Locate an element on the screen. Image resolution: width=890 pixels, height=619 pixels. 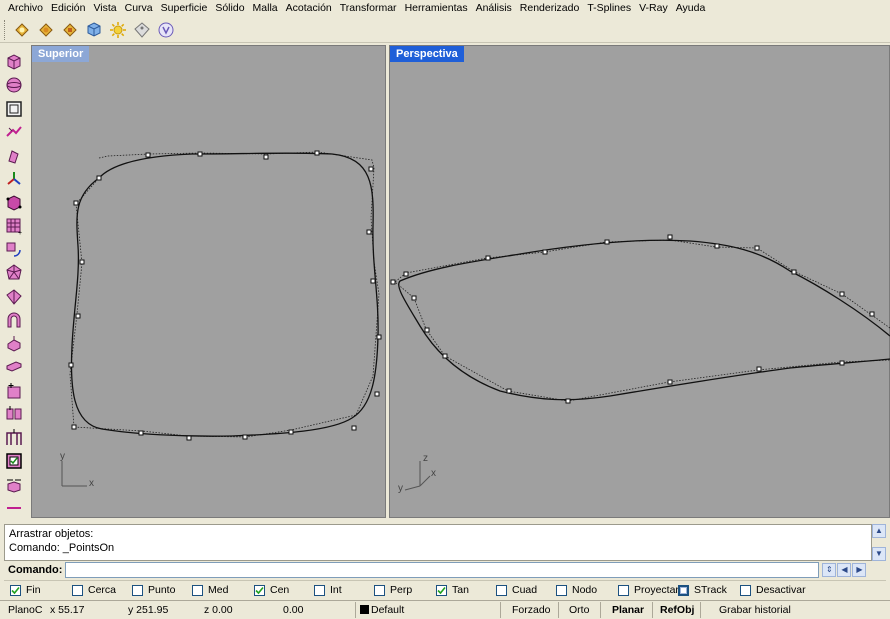
more-tools-button is located at coordinates (14, 509).